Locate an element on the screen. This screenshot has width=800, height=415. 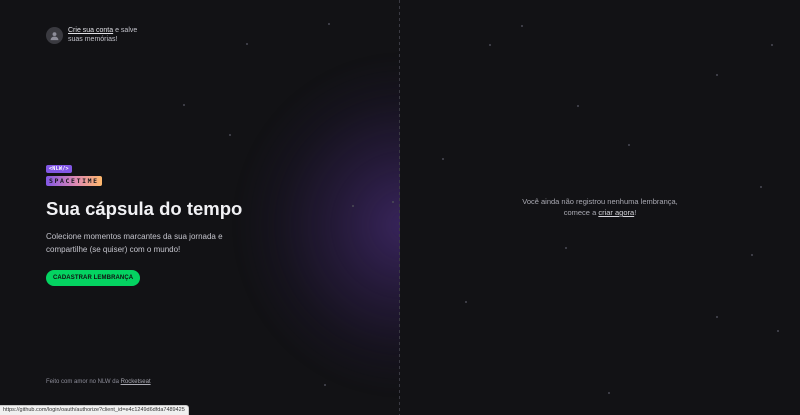
empty-state-suffix: ! is located at coordinates (635, 212).